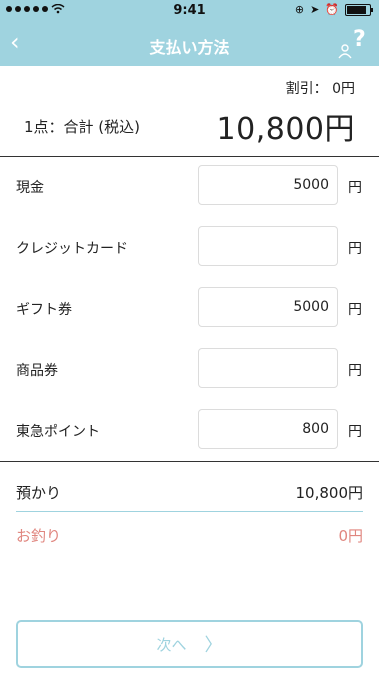 This screenshot has width=379, height=674. I want to click on next-button: 次へ 〉, so click(189, 644).